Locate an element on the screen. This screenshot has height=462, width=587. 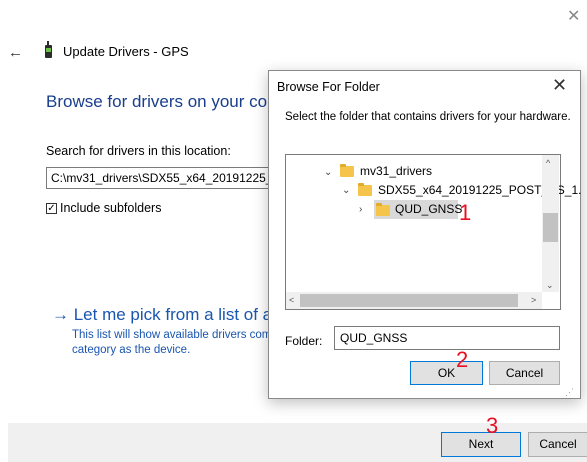
resize-grip-icon: ⋰ is located at coordinates (569, 392).